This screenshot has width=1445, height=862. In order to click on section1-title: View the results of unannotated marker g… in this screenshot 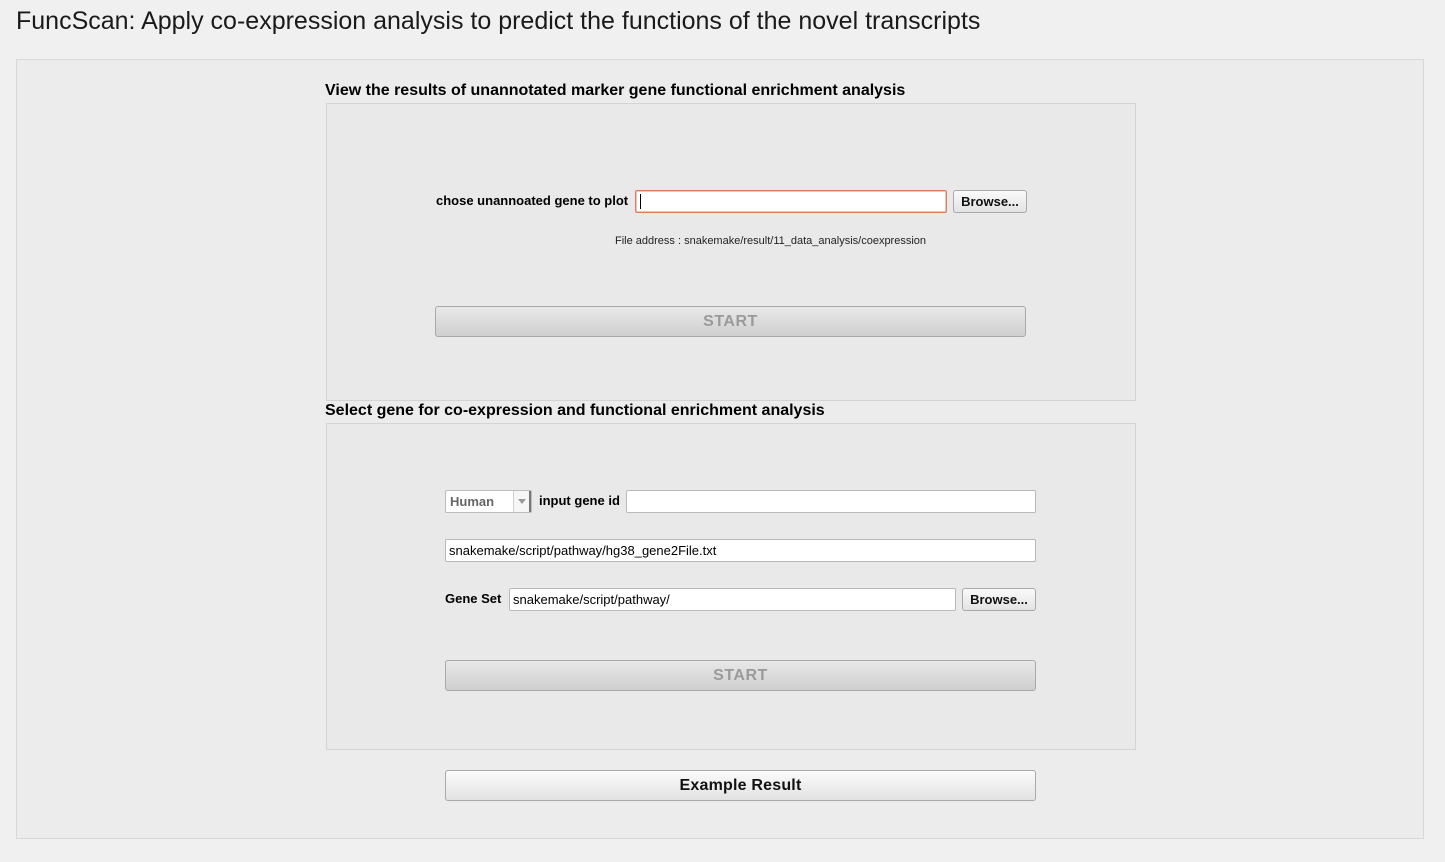, I will do `click(615, 90)`.